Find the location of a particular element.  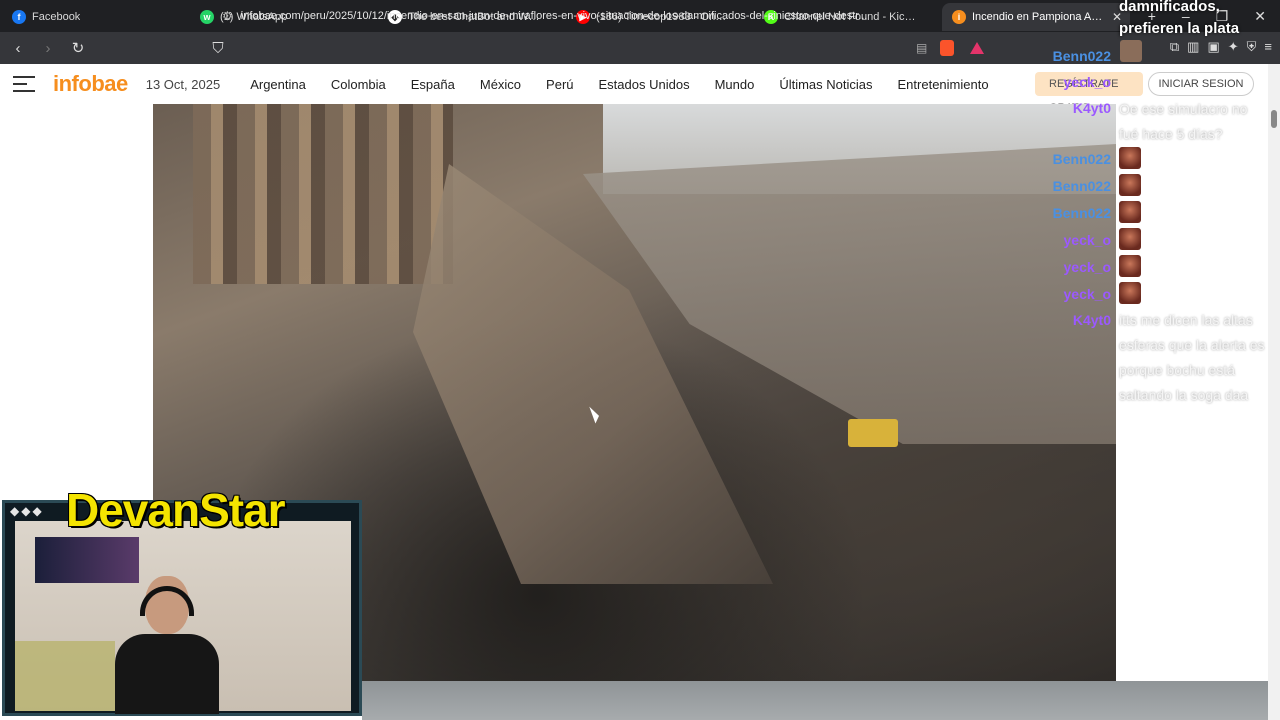

nav-link: Perú is located at coordinates (559, 84).